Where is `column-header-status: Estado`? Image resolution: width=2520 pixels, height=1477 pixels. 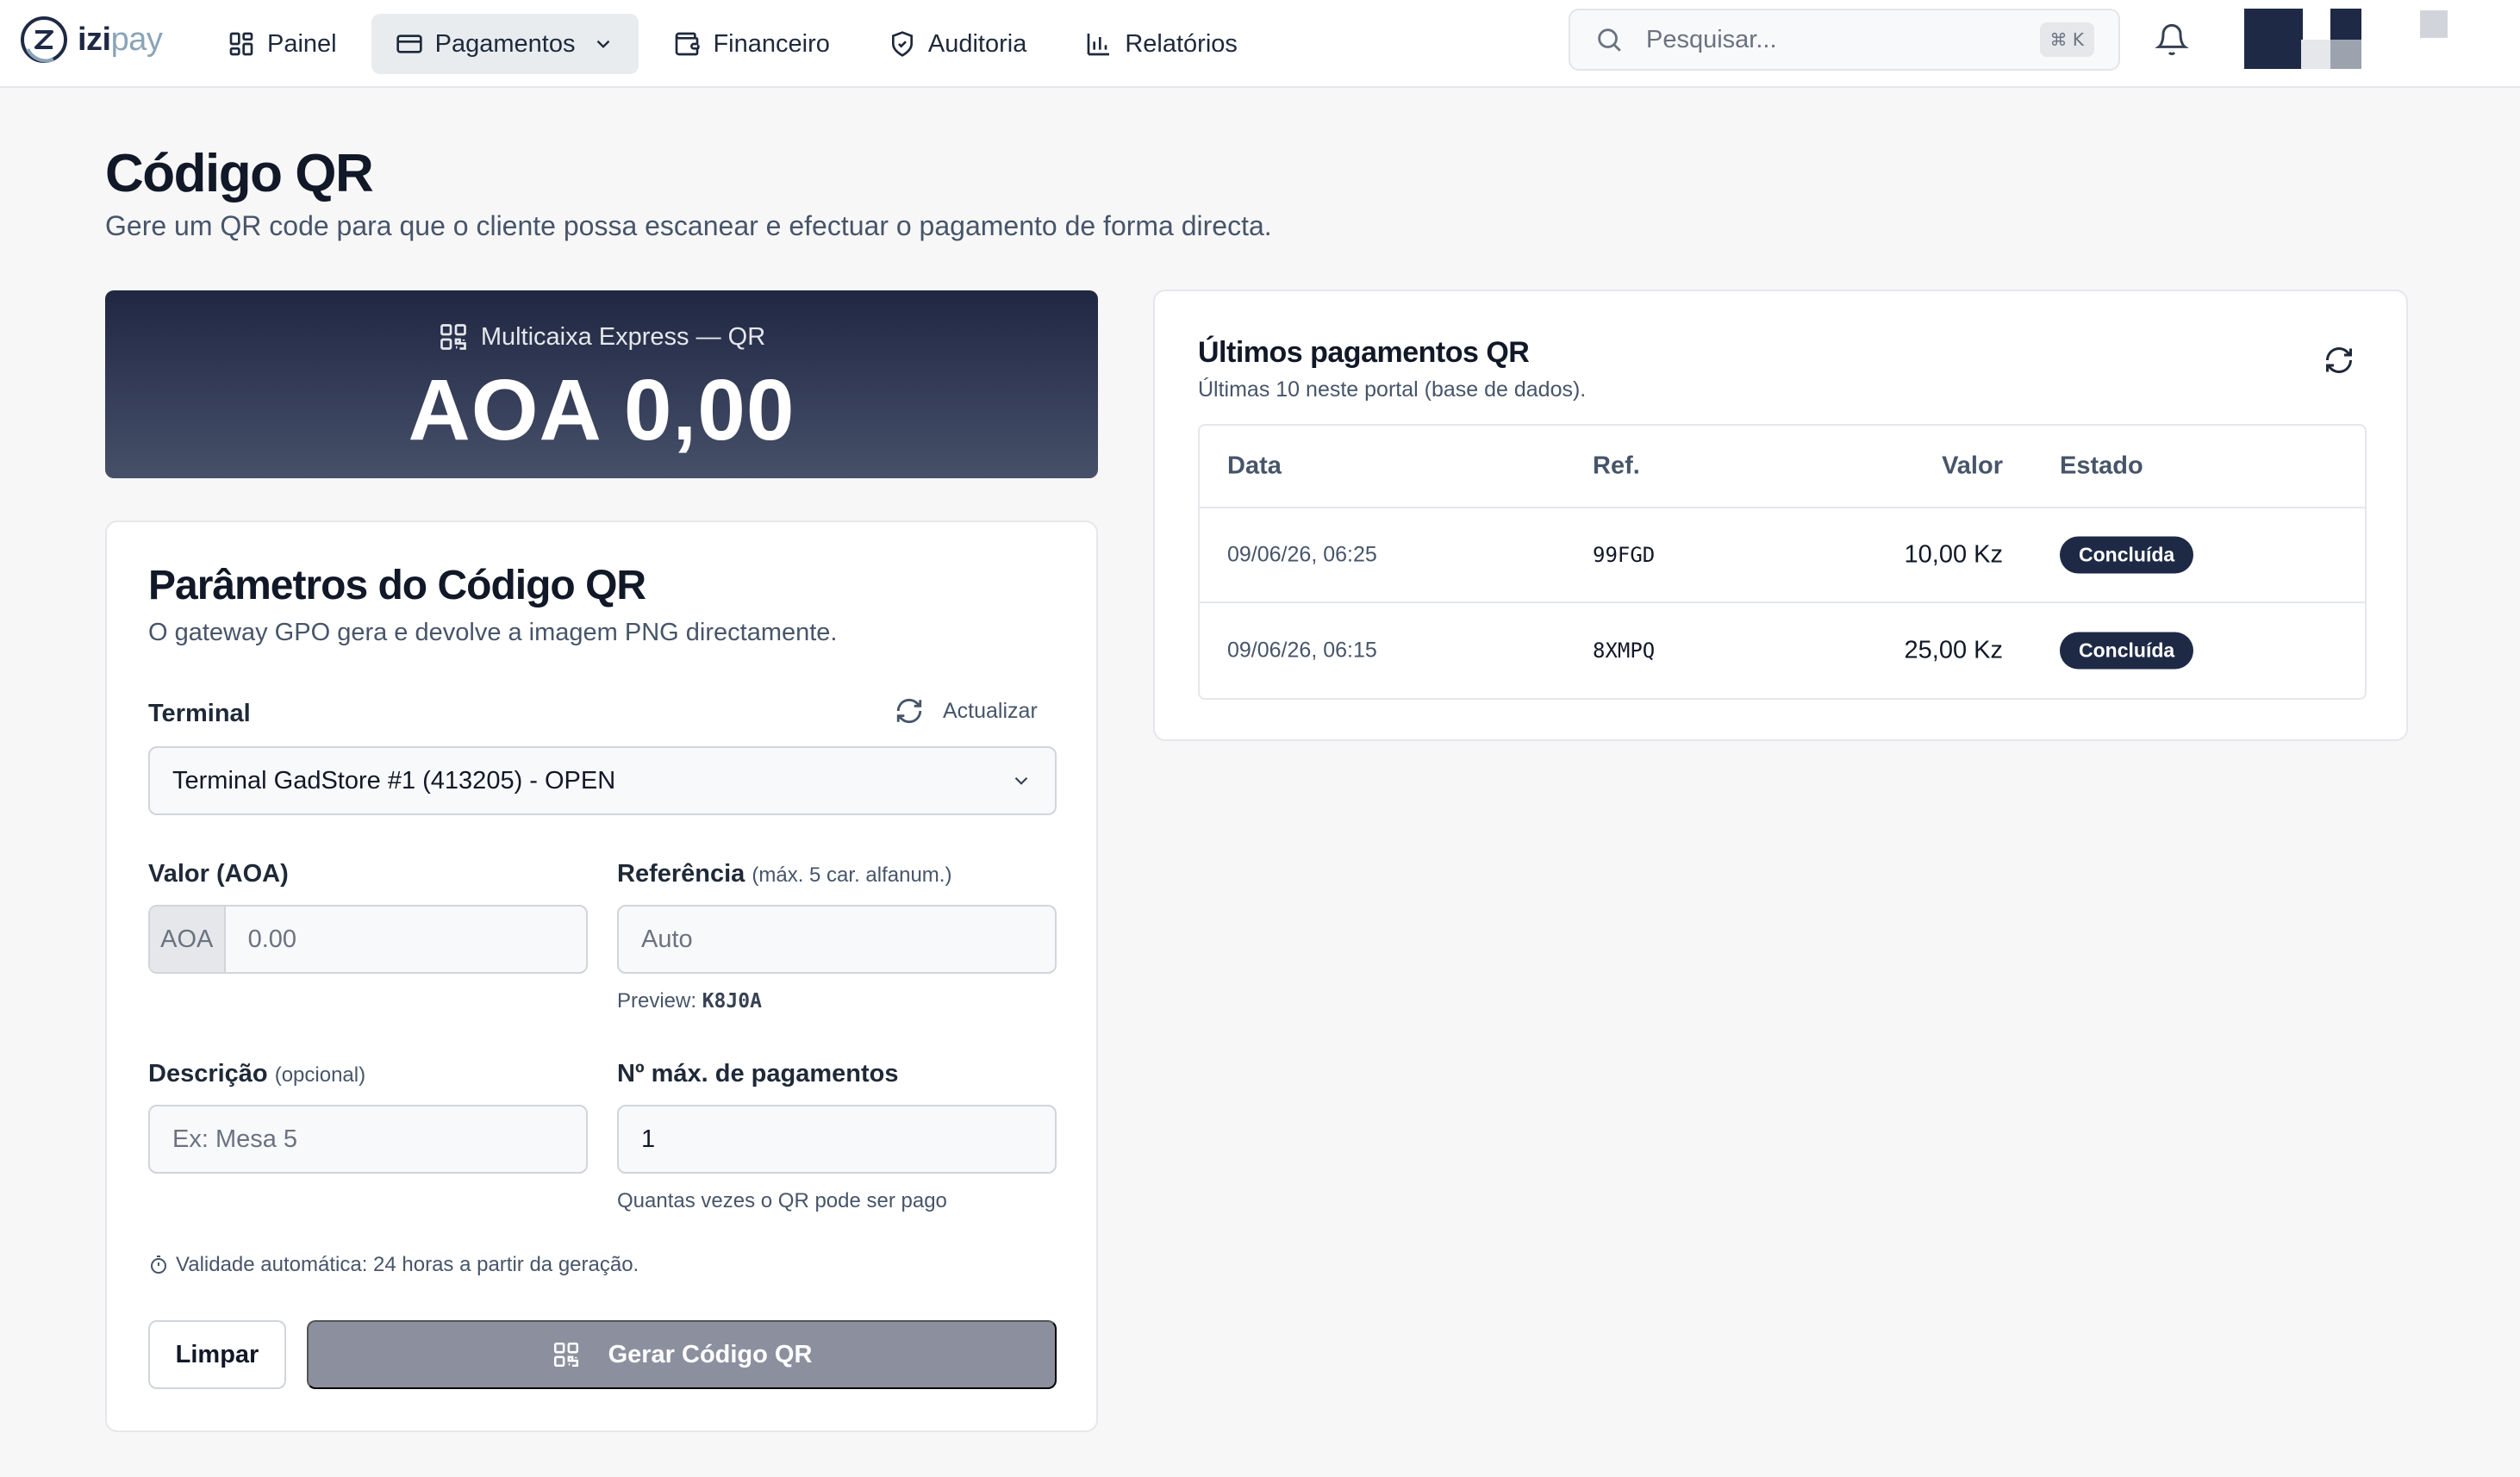 column-header-status: Estado is located at coordinates (2101, 466).